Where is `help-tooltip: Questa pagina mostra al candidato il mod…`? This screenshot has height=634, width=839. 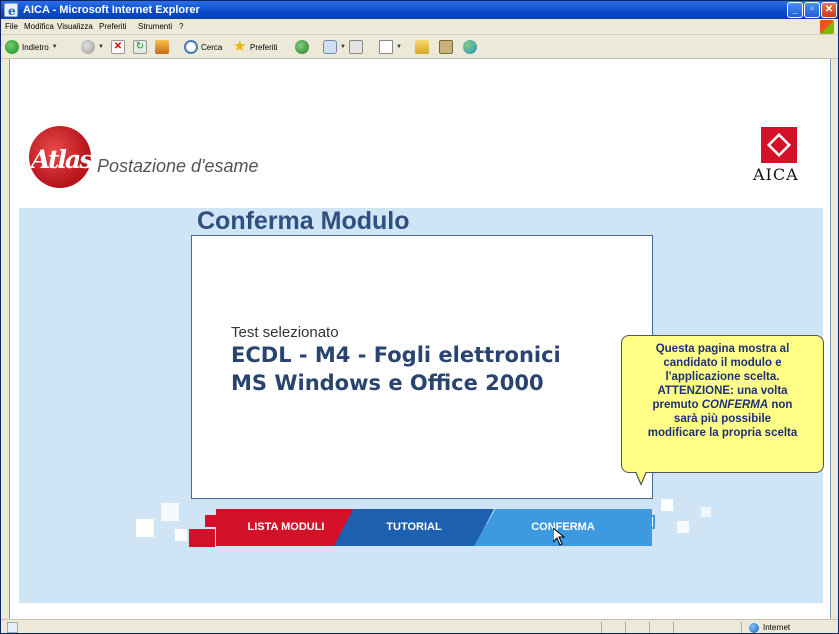
help-tooltip: Questa pagina mostra al candidato il mod… is located at coordinates (722, 404).